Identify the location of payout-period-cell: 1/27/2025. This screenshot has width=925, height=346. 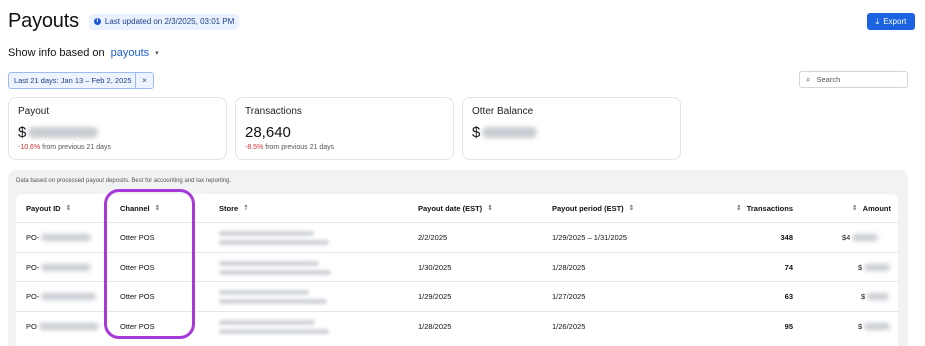
(569, 296).